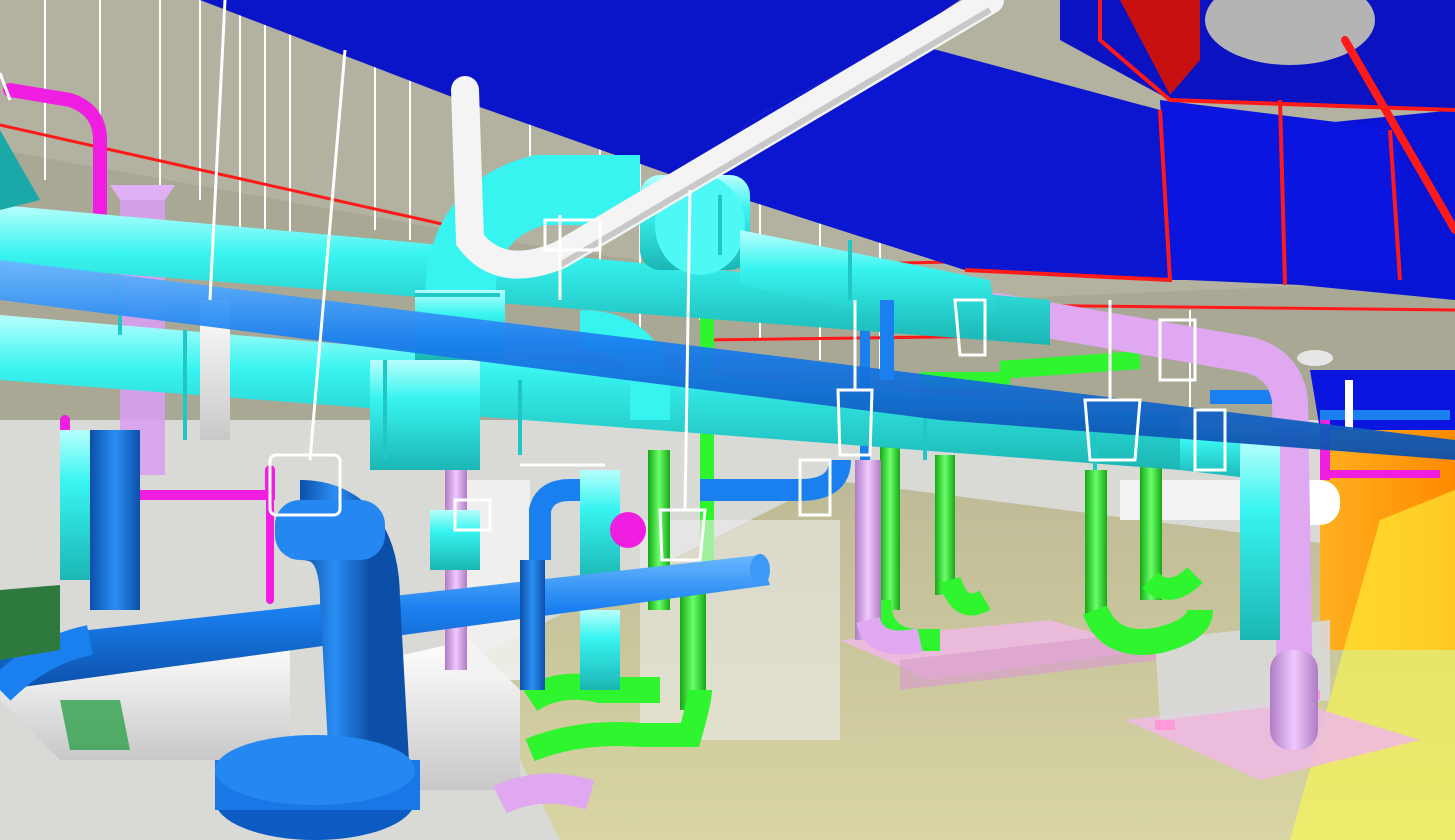  Describe the element at coordinates (1315, 358) in the screenshot. I see `diffuser-small` at that location.